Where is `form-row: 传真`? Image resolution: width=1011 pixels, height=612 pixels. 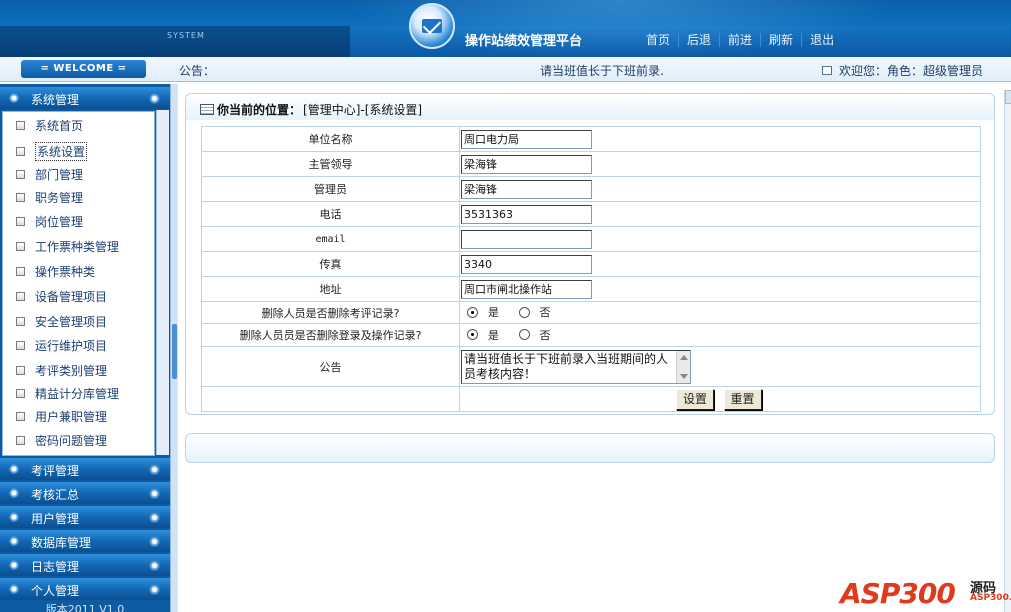
form-row: 传真 is located at coordinates (591, 264).